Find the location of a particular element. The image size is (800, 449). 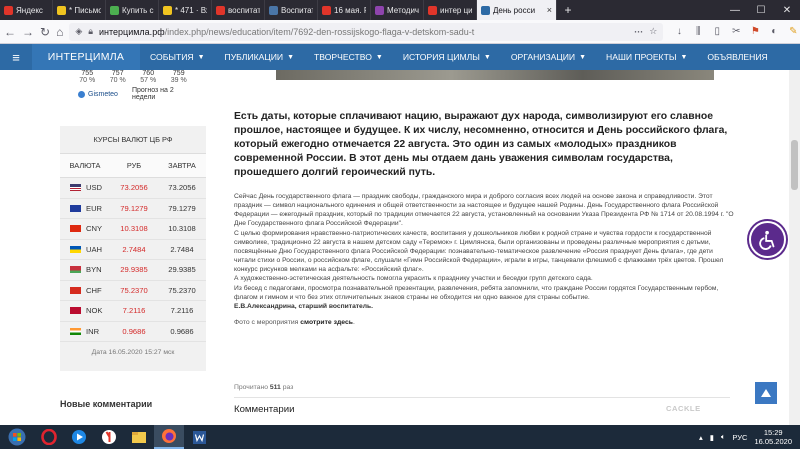

tab-title: Методическ is located at coordinates (403, 10).